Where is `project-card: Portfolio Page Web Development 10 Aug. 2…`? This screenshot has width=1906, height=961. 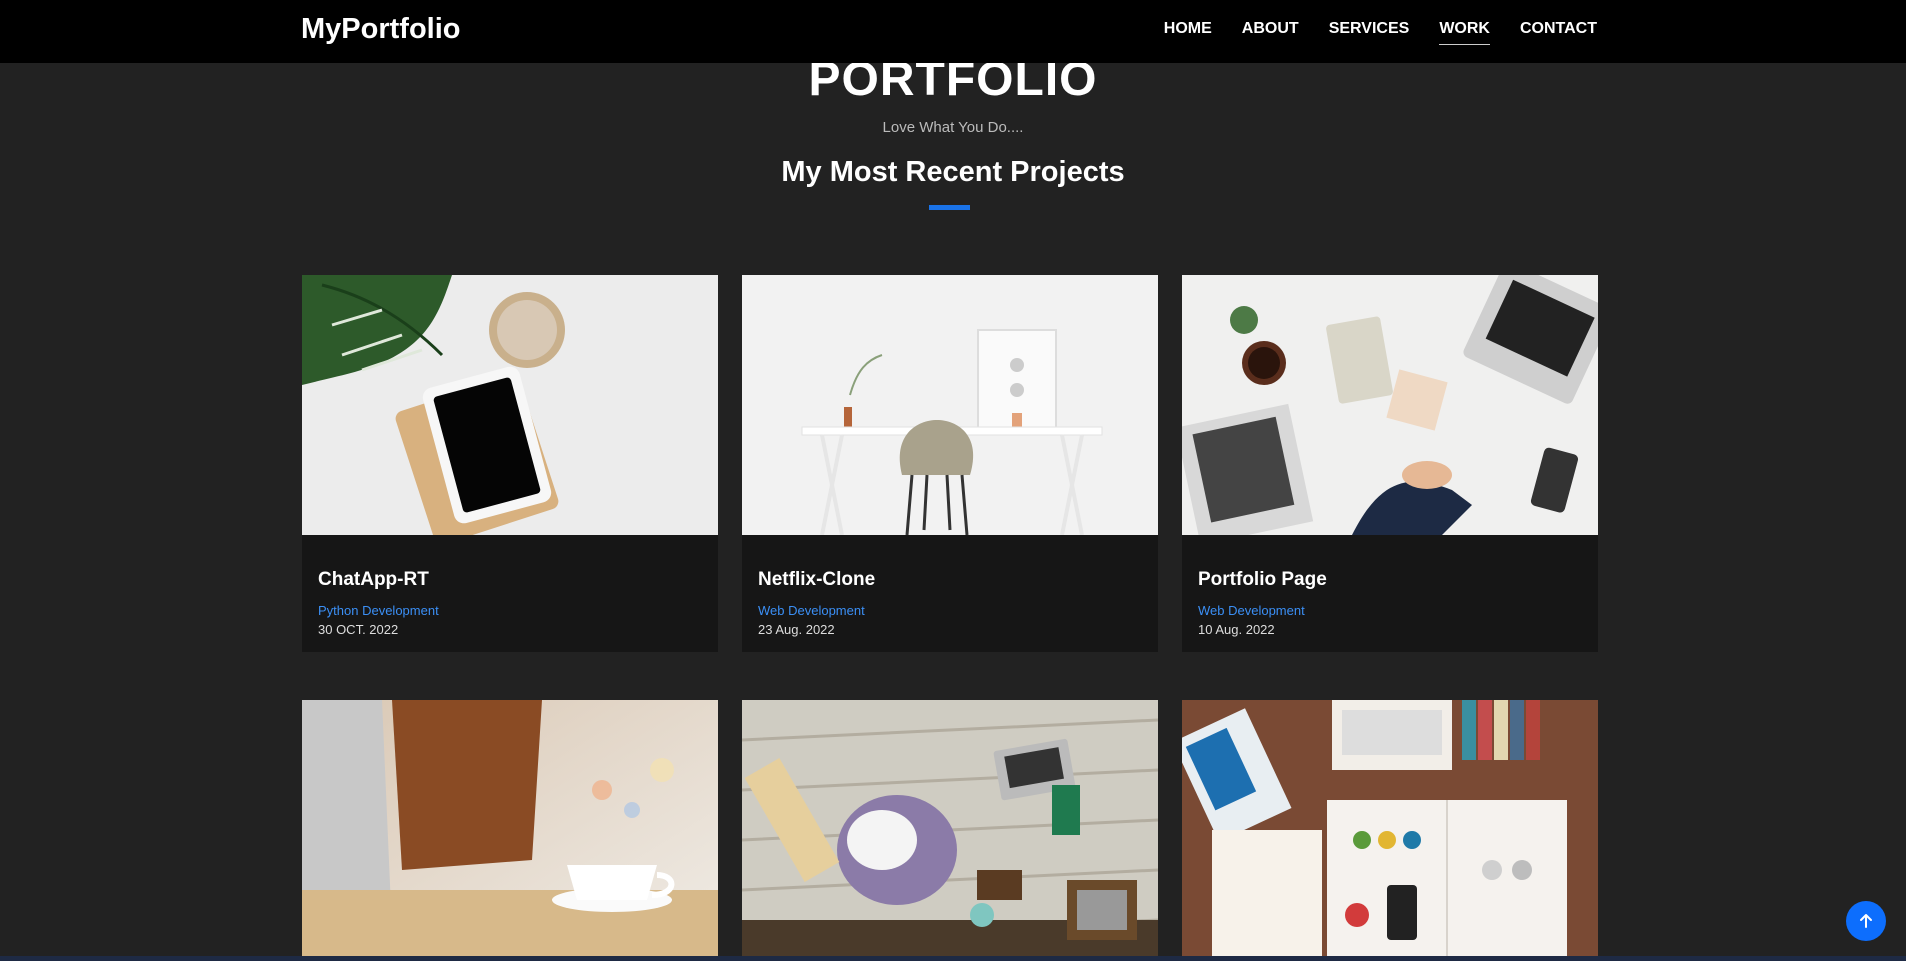
project-card: Portfolio Page Web Development 10 Aug. 2… is located at coordinates (1390, 463).